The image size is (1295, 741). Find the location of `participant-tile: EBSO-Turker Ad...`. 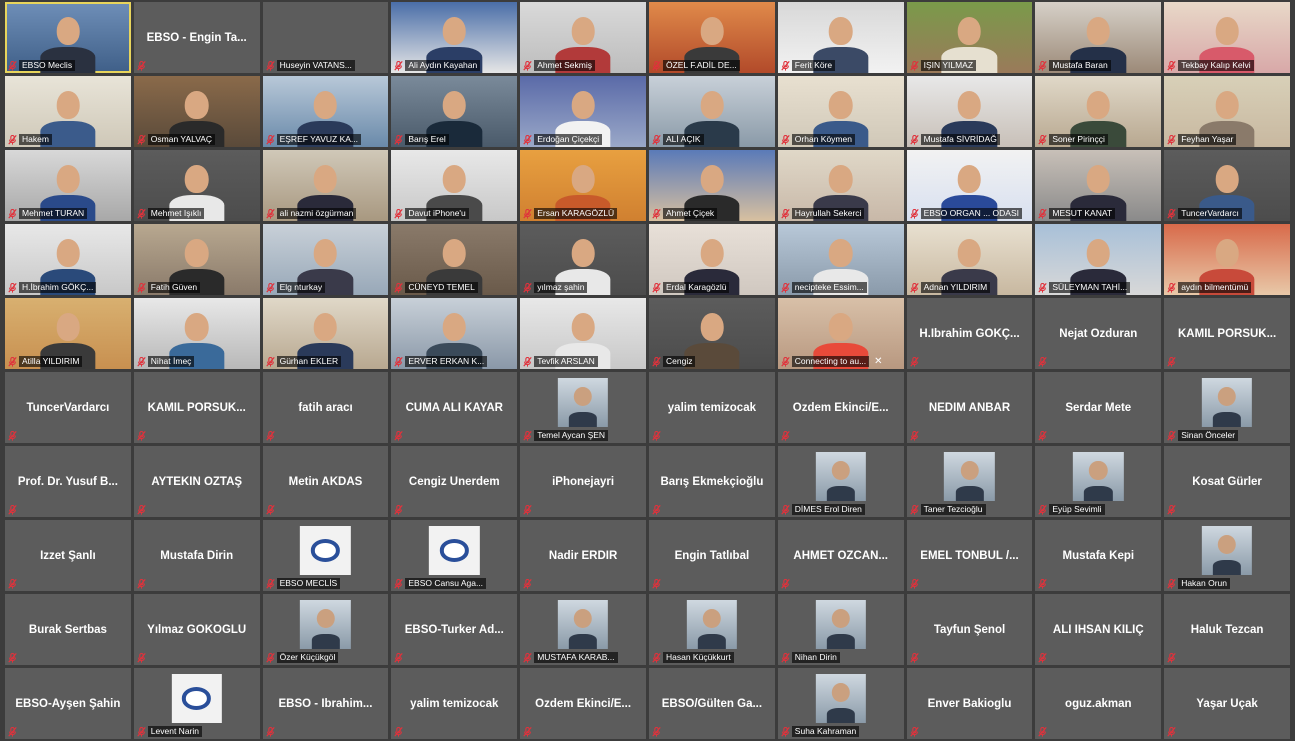

participant-tile: EBSO-Turker Ad... is located at coordinates (454, 629).